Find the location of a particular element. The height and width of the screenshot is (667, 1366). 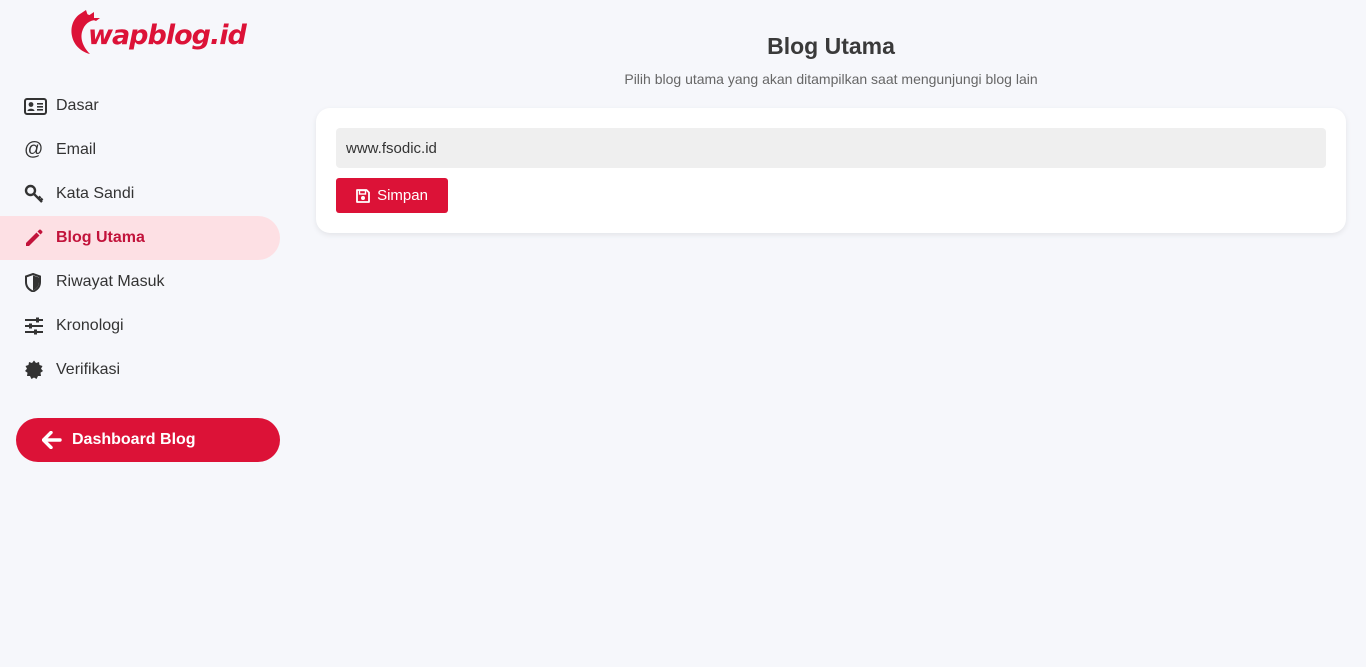

shield-icon is located at coordinates (36, 282).